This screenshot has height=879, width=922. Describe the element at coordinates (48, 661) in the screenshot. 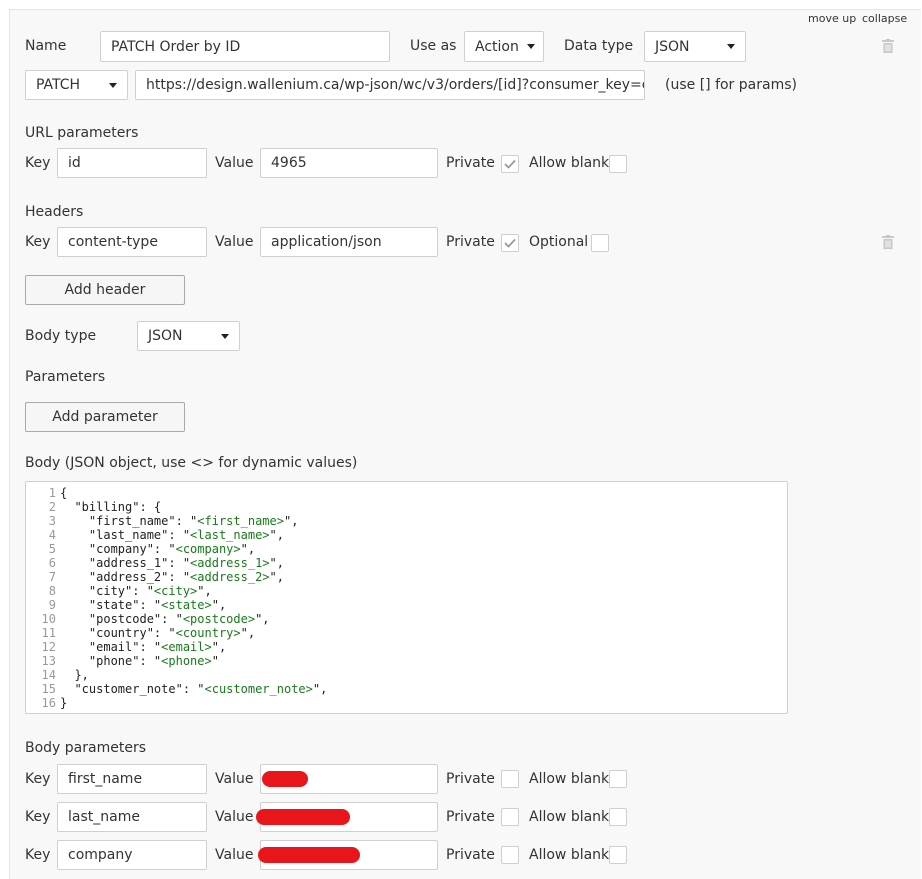

I see `line-number: 13` at that location.